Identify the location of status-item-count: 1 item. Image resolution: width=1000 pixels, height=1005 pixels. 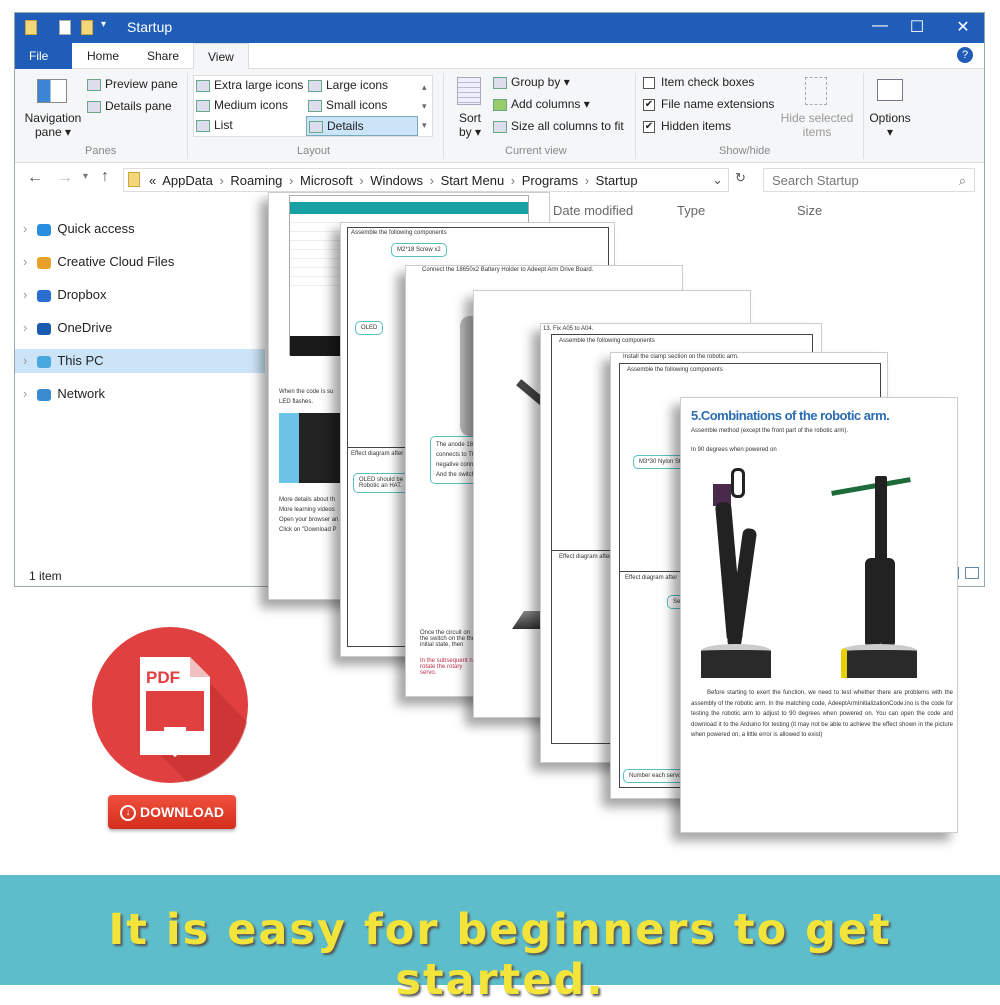
(45, 576).